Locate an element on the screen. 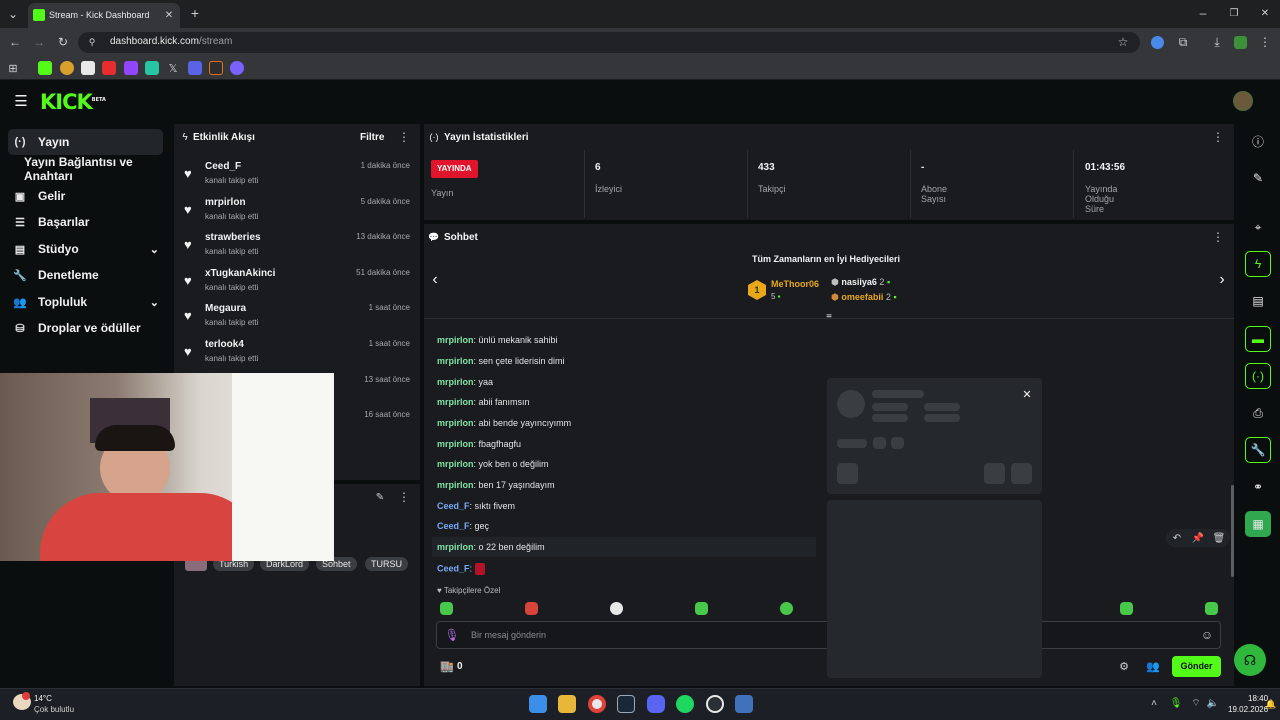 The height and width of the screenshot is (720, 1280). filter-button: Filtre is located at coordinates (372, 137).